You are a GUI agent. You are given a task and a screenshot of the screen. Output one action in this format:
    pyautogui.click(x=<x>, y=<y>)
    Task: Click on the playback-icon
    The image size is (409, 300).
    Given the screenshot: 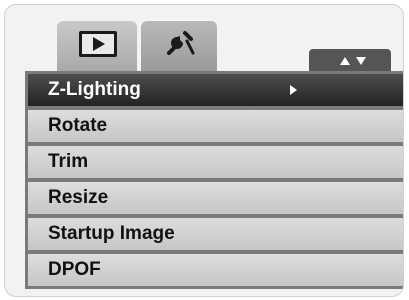 What is the action you would take?
    pyautogui.click(x=98, y=44)
    